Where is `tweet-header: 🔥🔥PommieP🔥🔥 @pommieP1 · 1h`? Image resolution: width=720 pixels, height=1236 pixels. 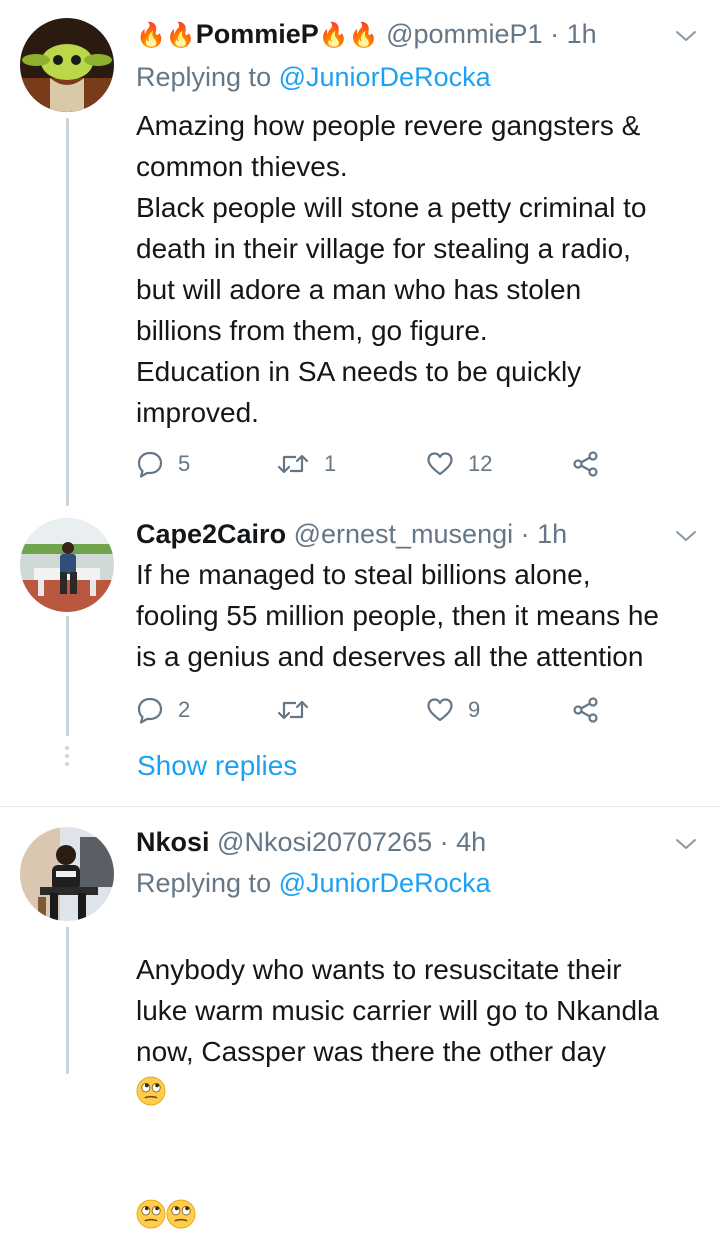 tweet-header: 🔥🔥PommieP🔥🔥 @pommieP1 · 1h is located at coordinates (406, 34).